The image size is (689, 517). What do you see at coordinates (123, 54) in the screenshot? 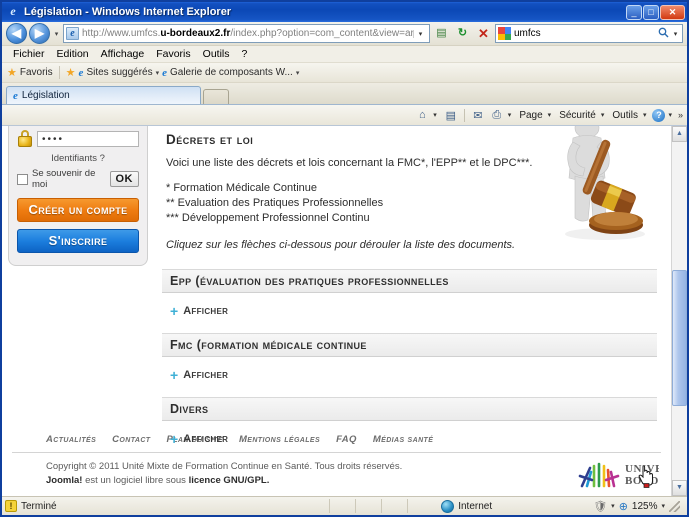
I see `menu-item-affichage: Affichage` at bounding box center [123, 54].